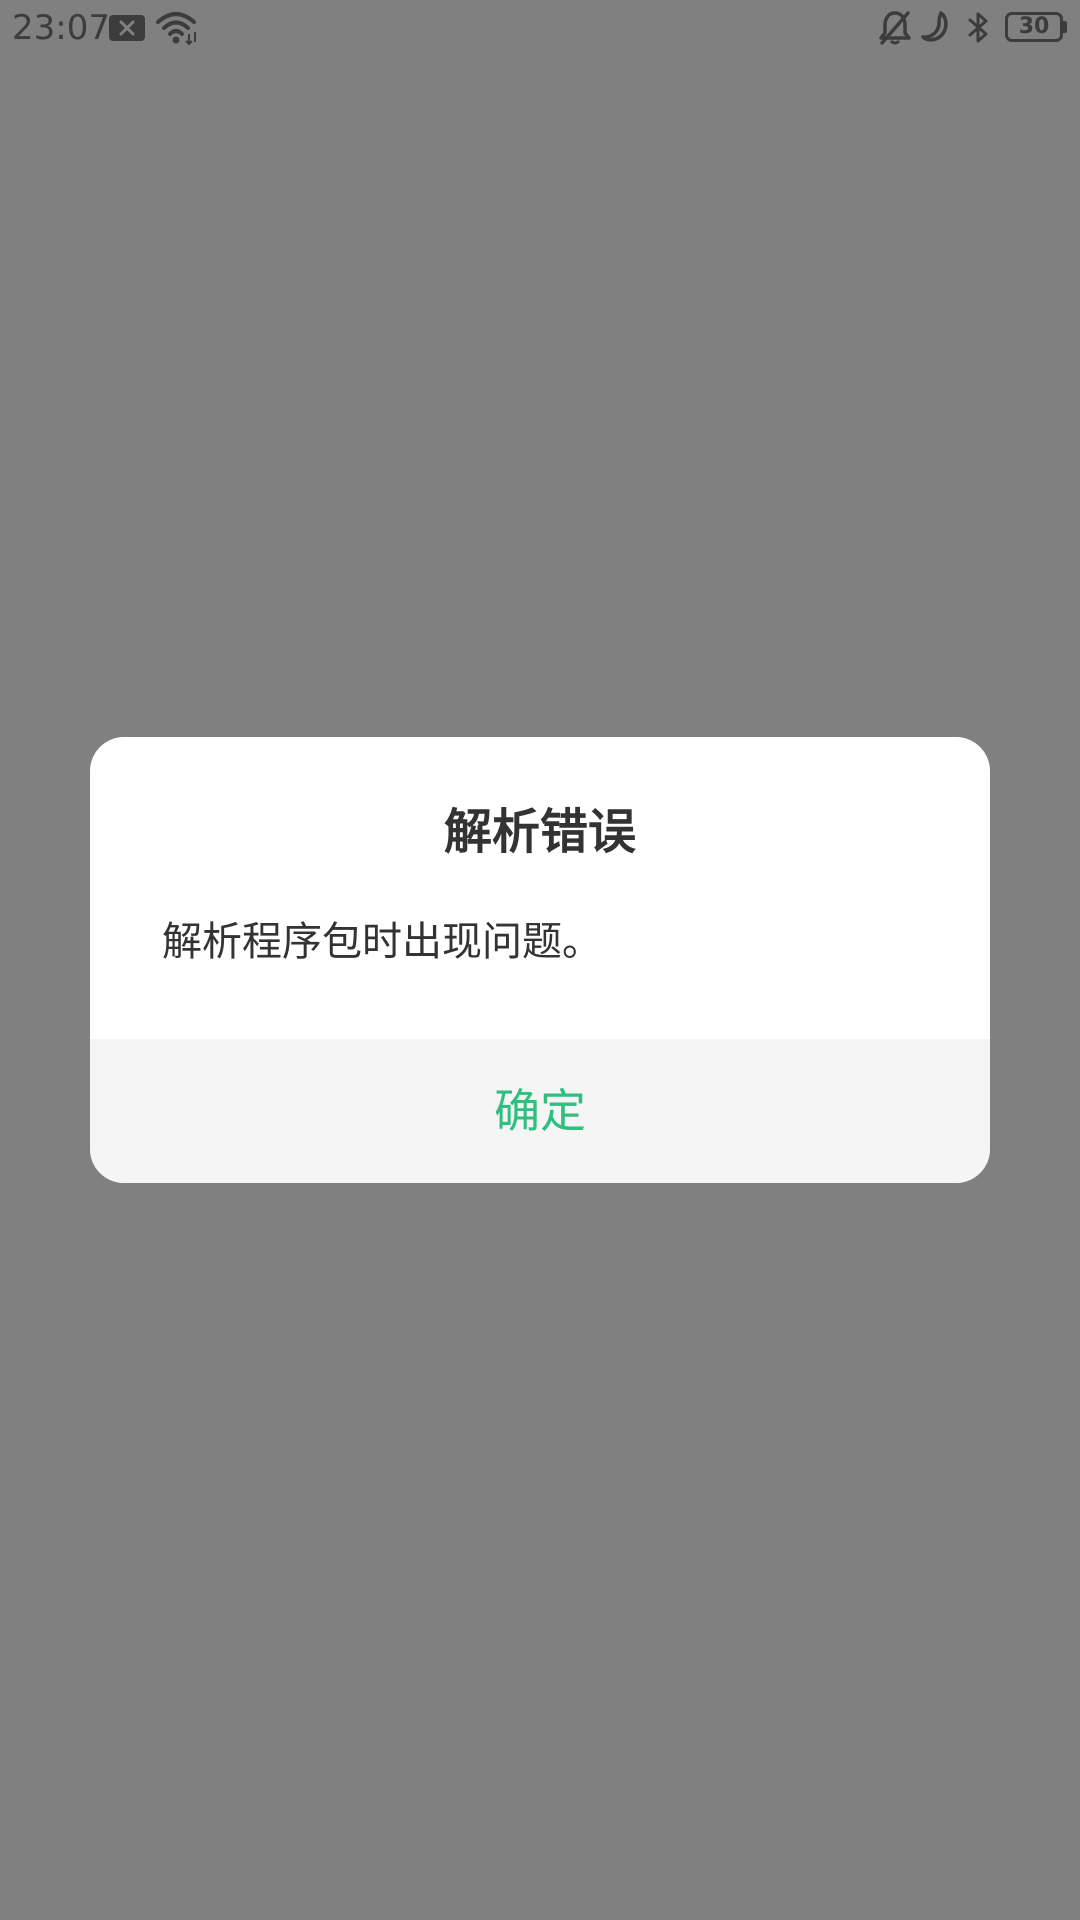 This screenshot has width=1080, height=1920. I want to click on status-time: 23:07, so click(61, 28).